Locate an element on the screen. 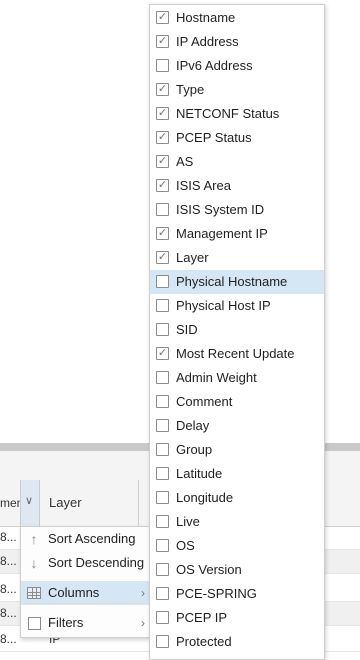  column-toggle-item: Longitude is located at coordinates (237, 498).